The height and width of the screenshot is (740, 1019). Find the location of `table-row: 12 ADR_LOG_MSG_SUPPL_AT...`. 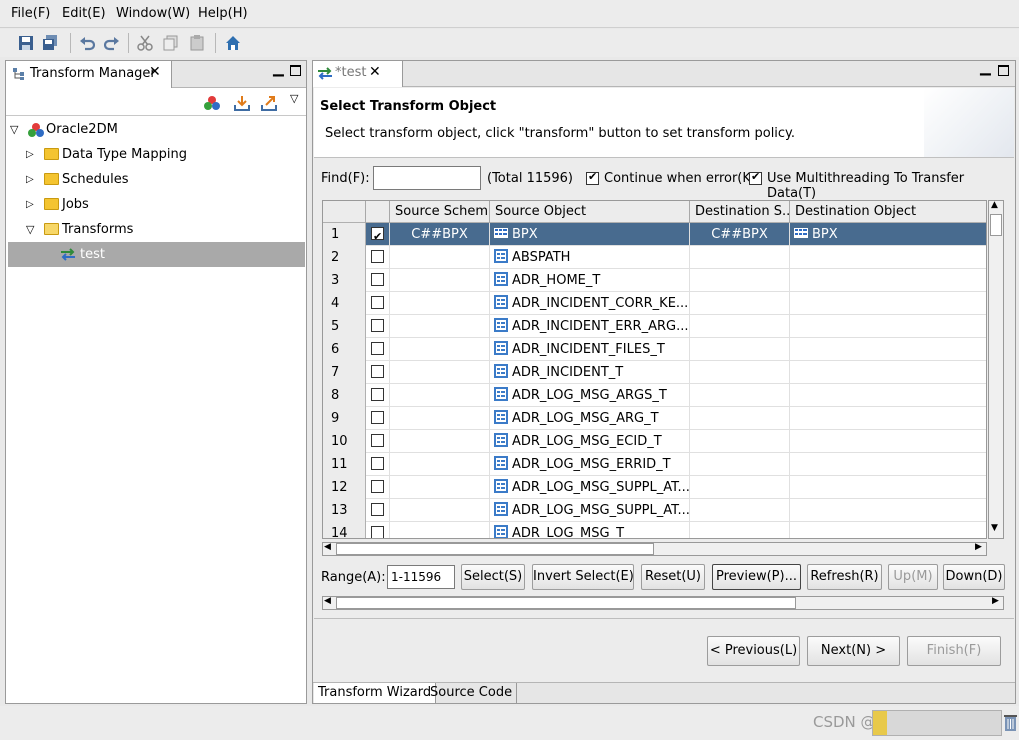

table-row: 12 ADR_LOG_MSG_SUPPL_AT... is located at coordinates (654, 487).